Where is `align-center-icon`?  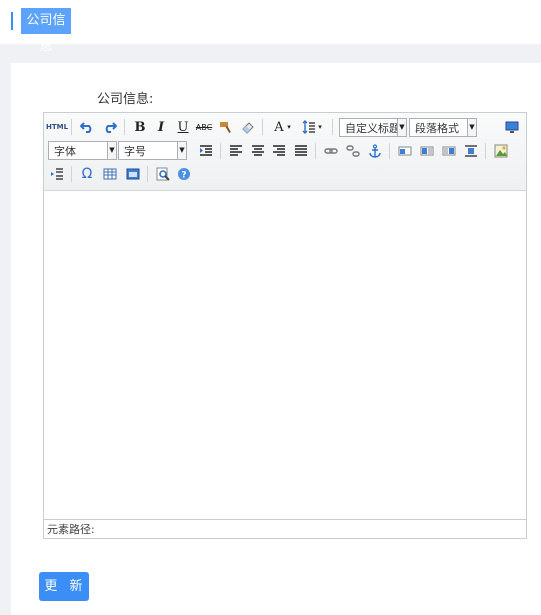
align-center-icon is located at coordinates (258, 151).